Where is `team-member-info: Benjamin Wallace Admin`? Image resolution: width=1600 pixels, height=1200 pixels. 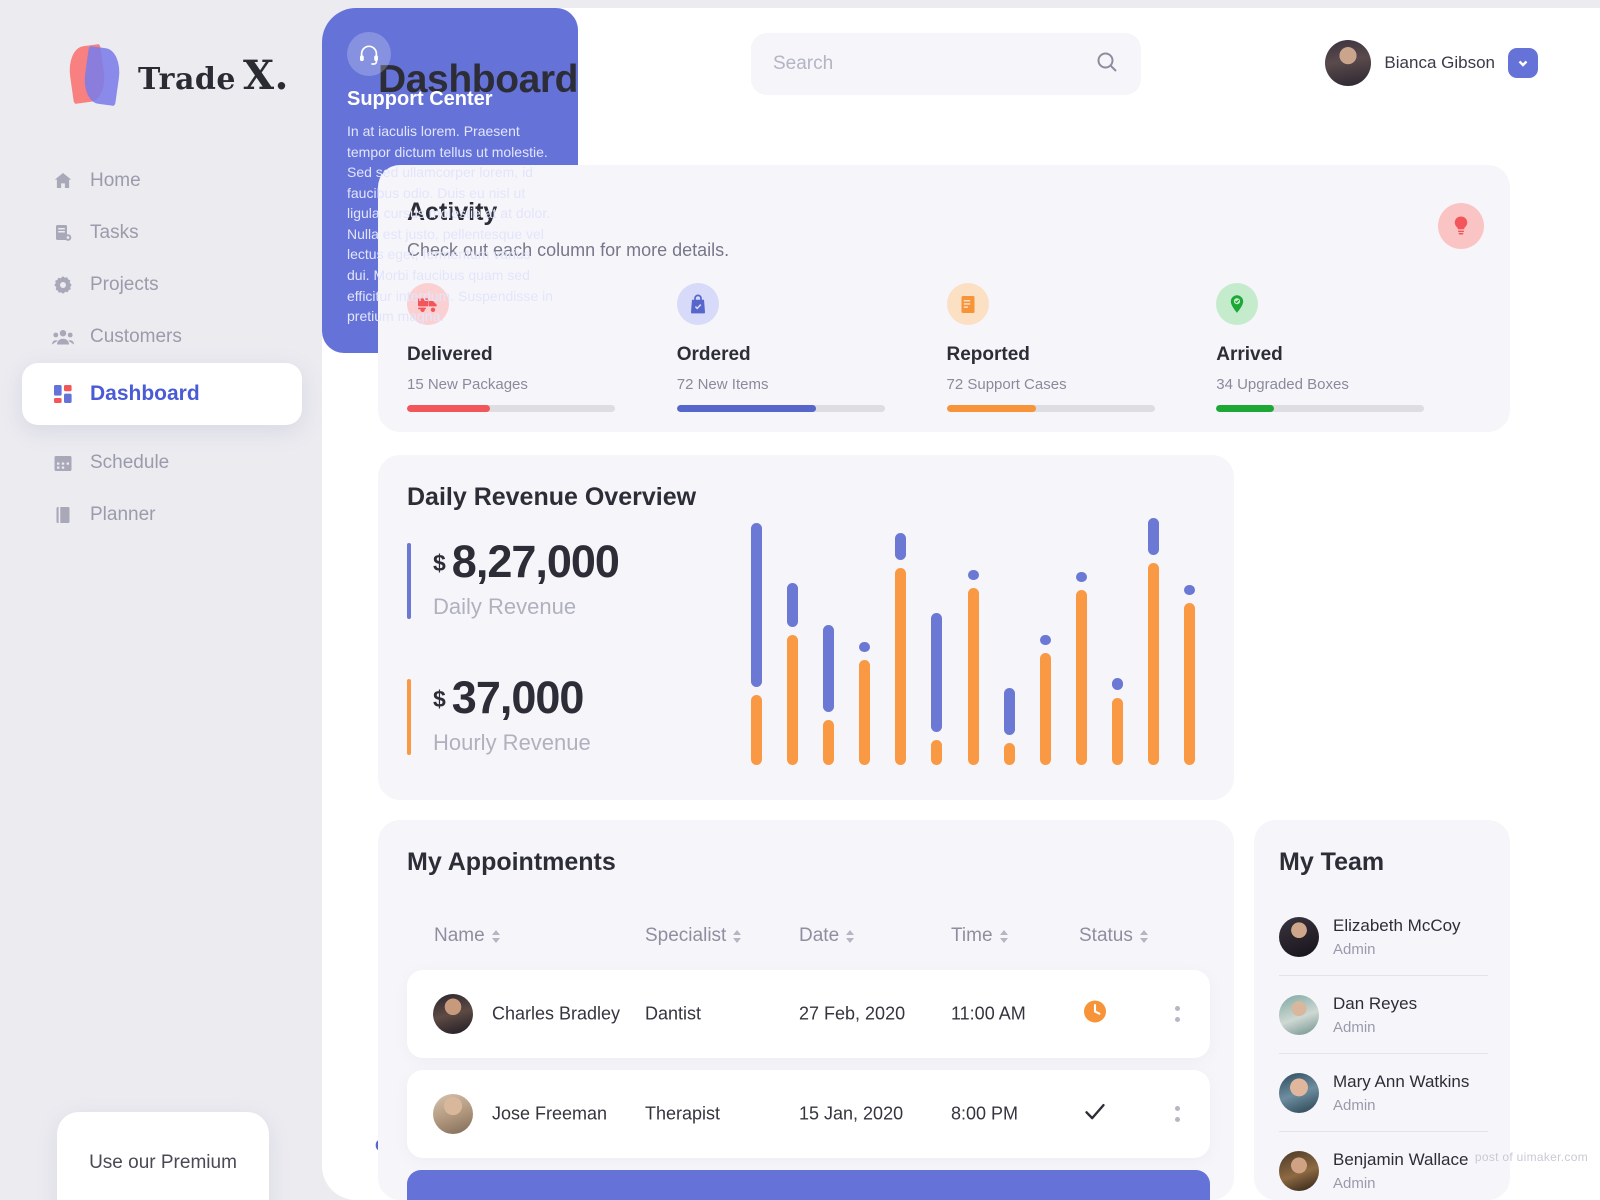 team-member-info: Benjamin Wallace Admin is located at coordinates (1400, 1170).